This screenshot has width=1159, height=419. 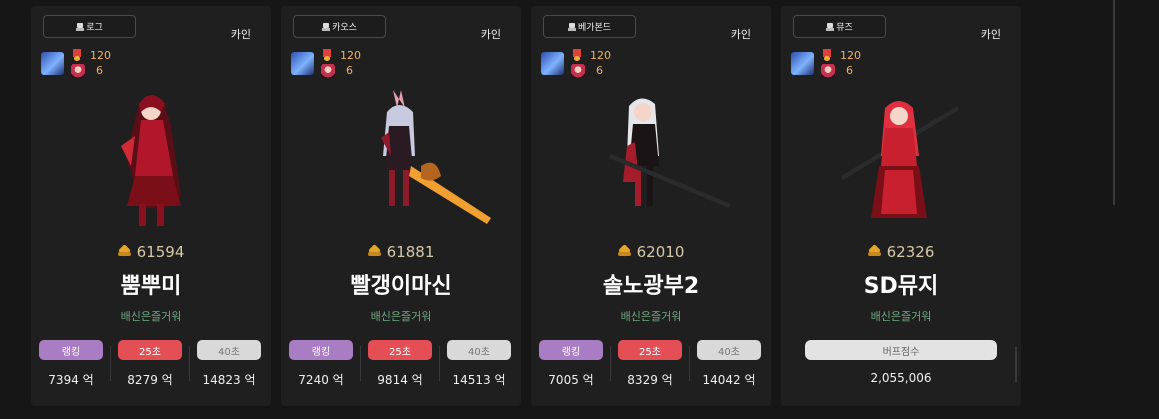 I want to click on 25s-value: 8279 억, so click(x=150, y=380).